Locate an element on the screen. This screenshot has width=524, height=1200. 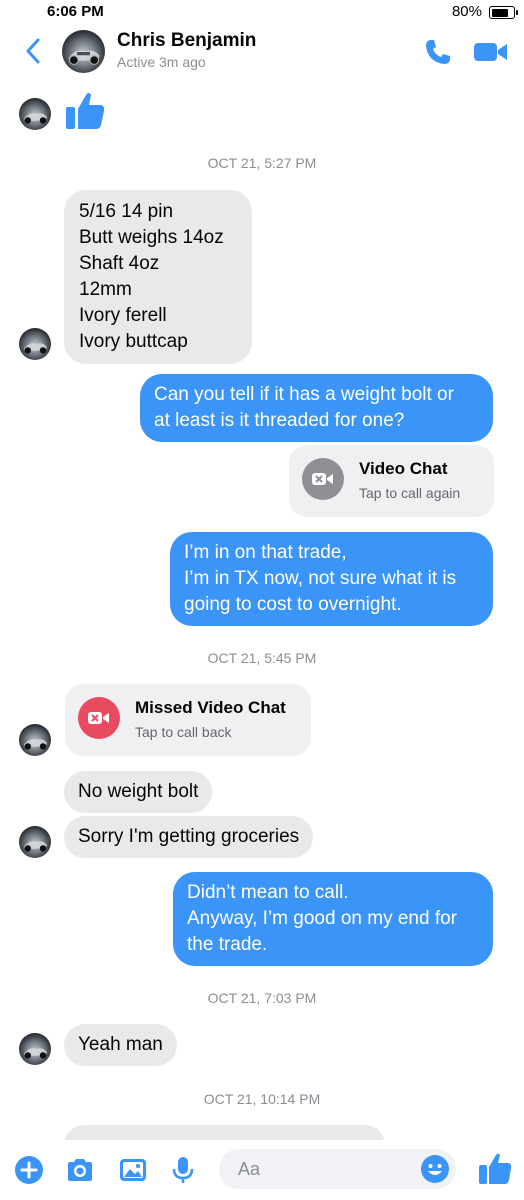
plus-icon is located at coordinates (29, 1170).